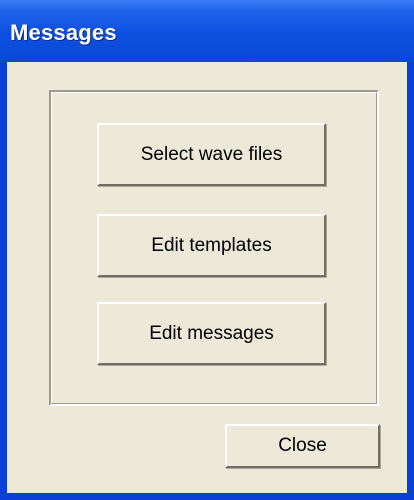 This screenshot has width=414, height=500. I want to click on window-title: Messages, so click(63, 32).